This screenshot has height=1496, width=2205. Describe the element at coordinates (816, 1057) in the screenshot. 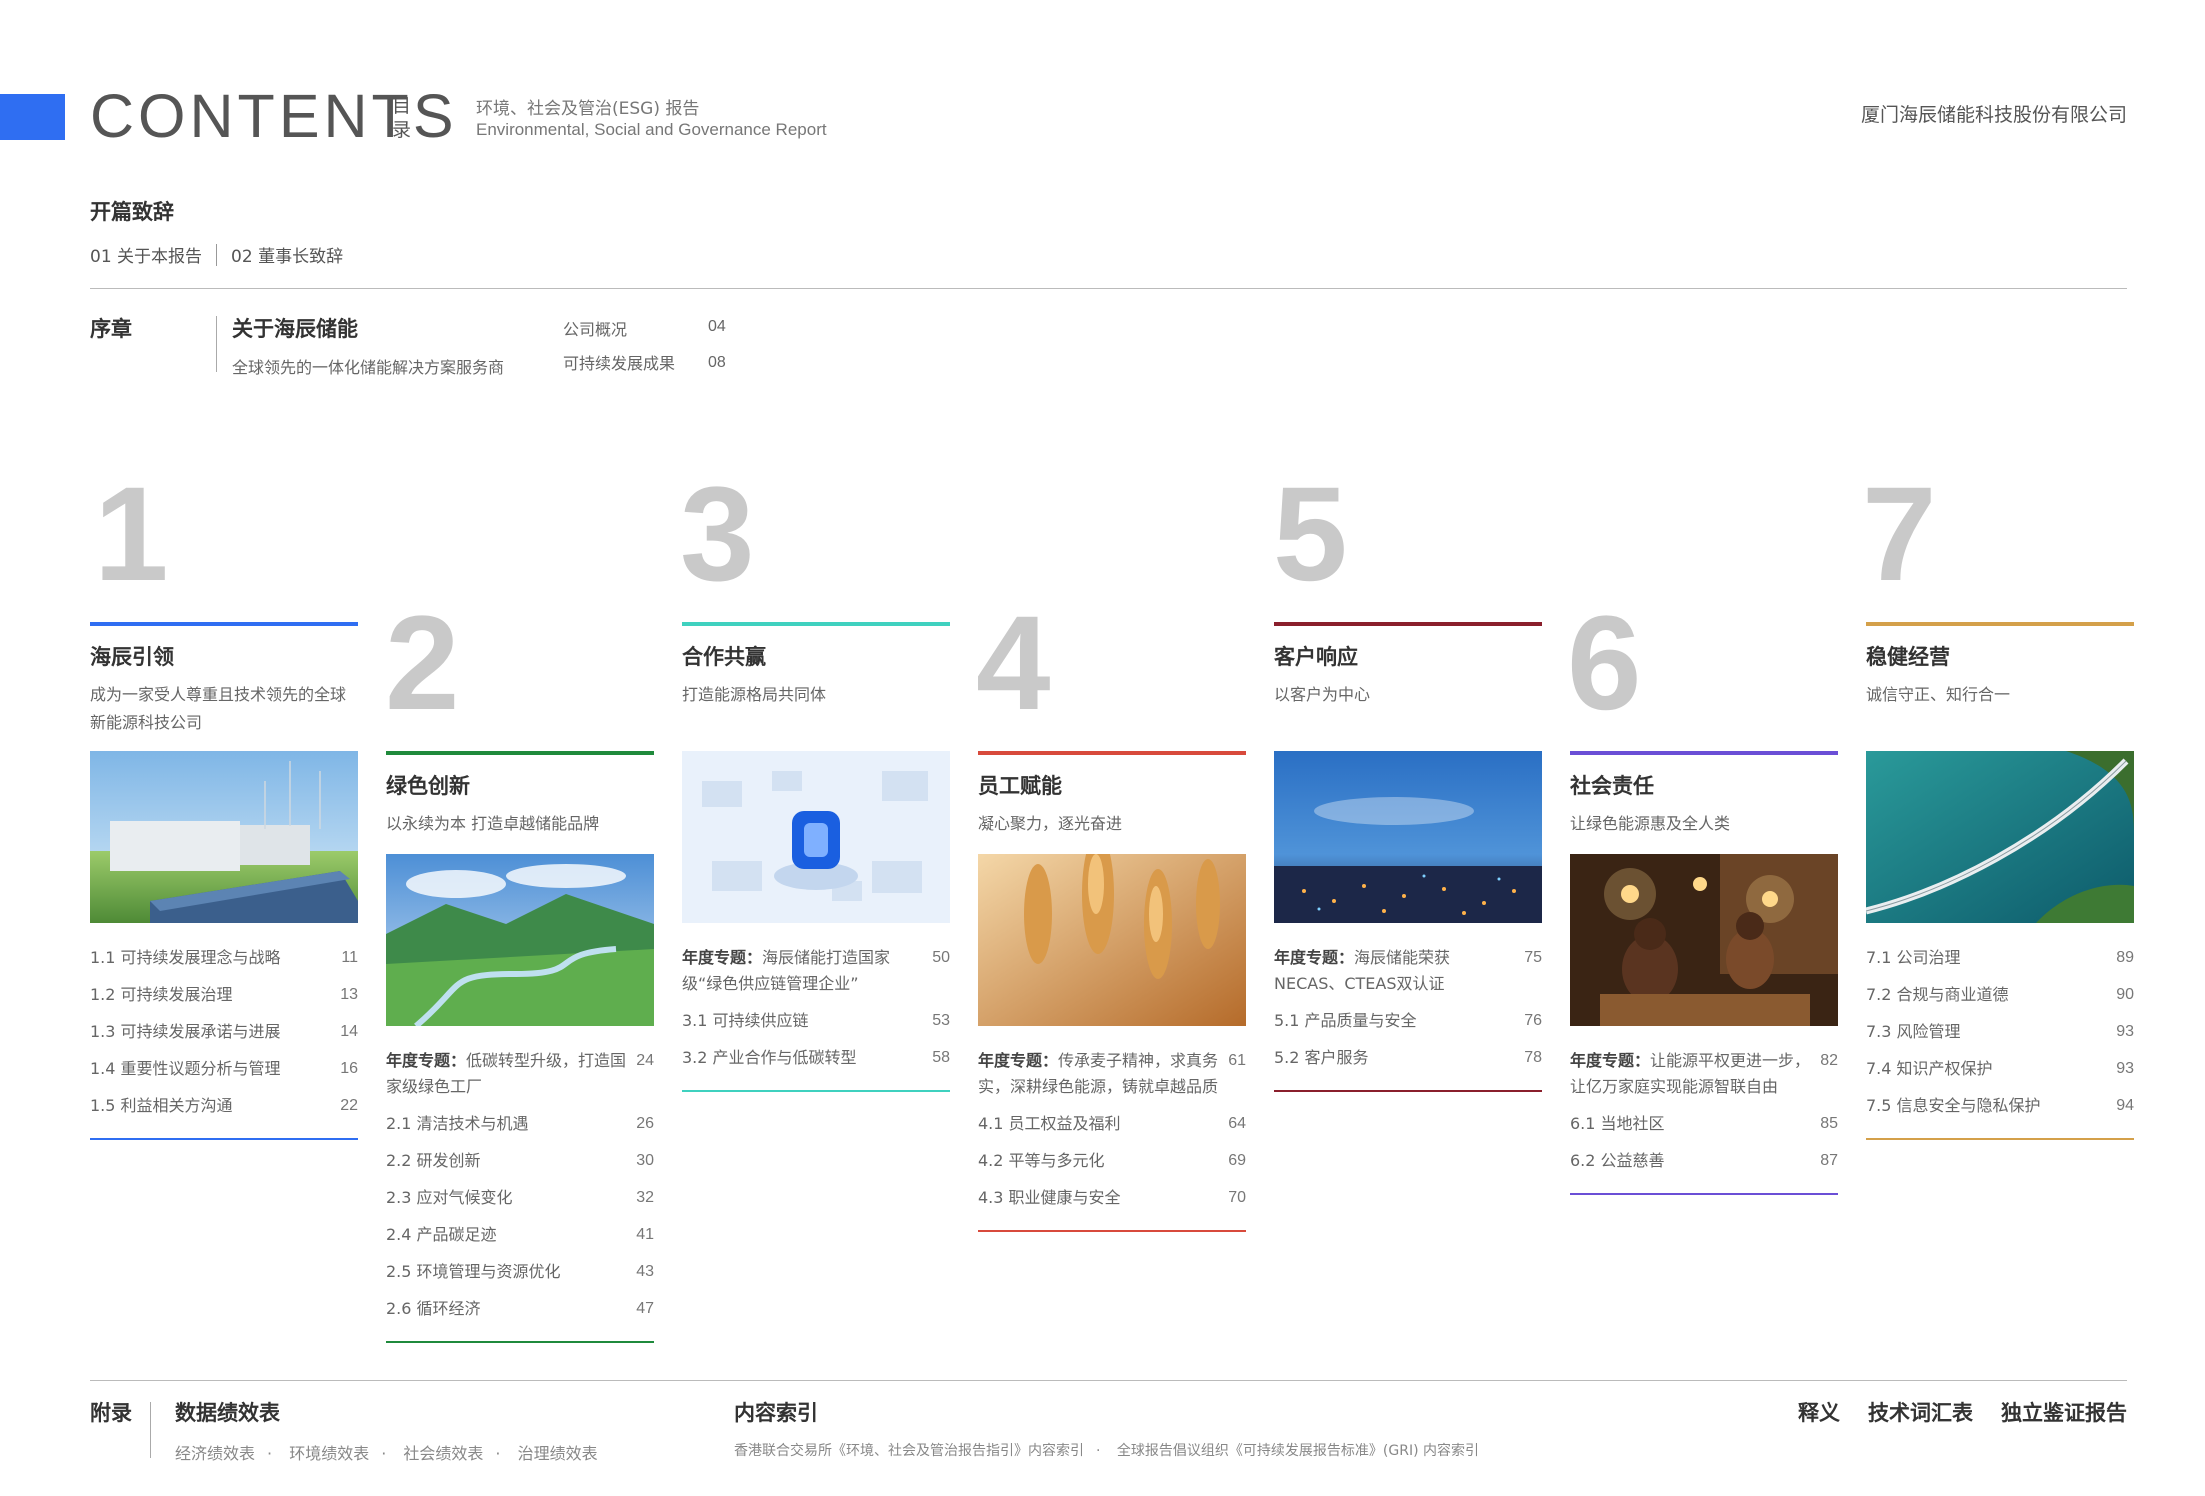

I see `toc-item: 3.2 产业合作与低碳转型 58` at that location.